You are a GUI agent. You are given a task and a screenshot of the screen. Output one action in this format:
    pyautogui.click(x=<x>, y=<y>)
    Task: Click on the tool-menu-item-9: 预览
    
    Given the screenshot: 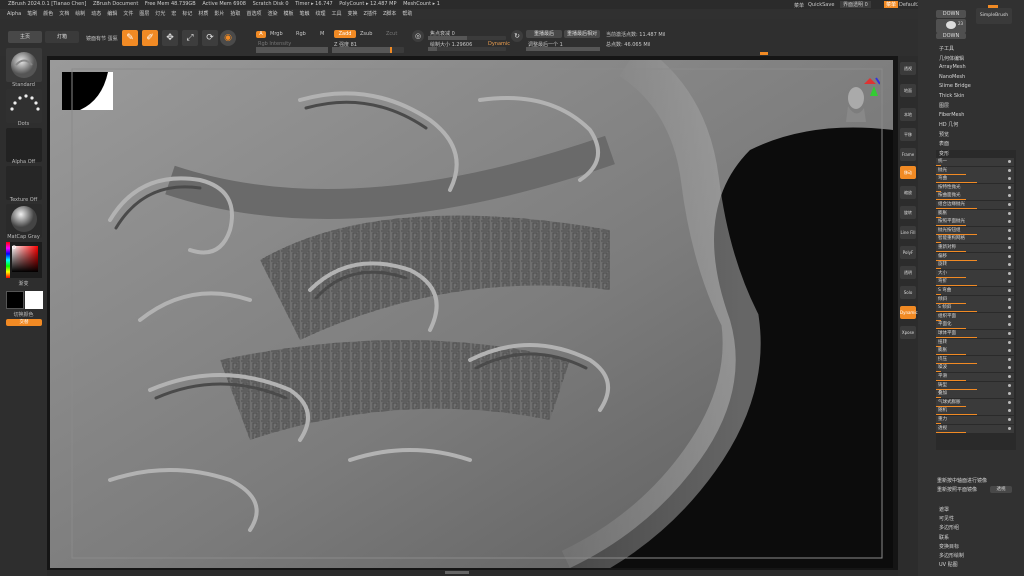 What is the action you would take?
    pyautogui.click(x=944, y=134)
    